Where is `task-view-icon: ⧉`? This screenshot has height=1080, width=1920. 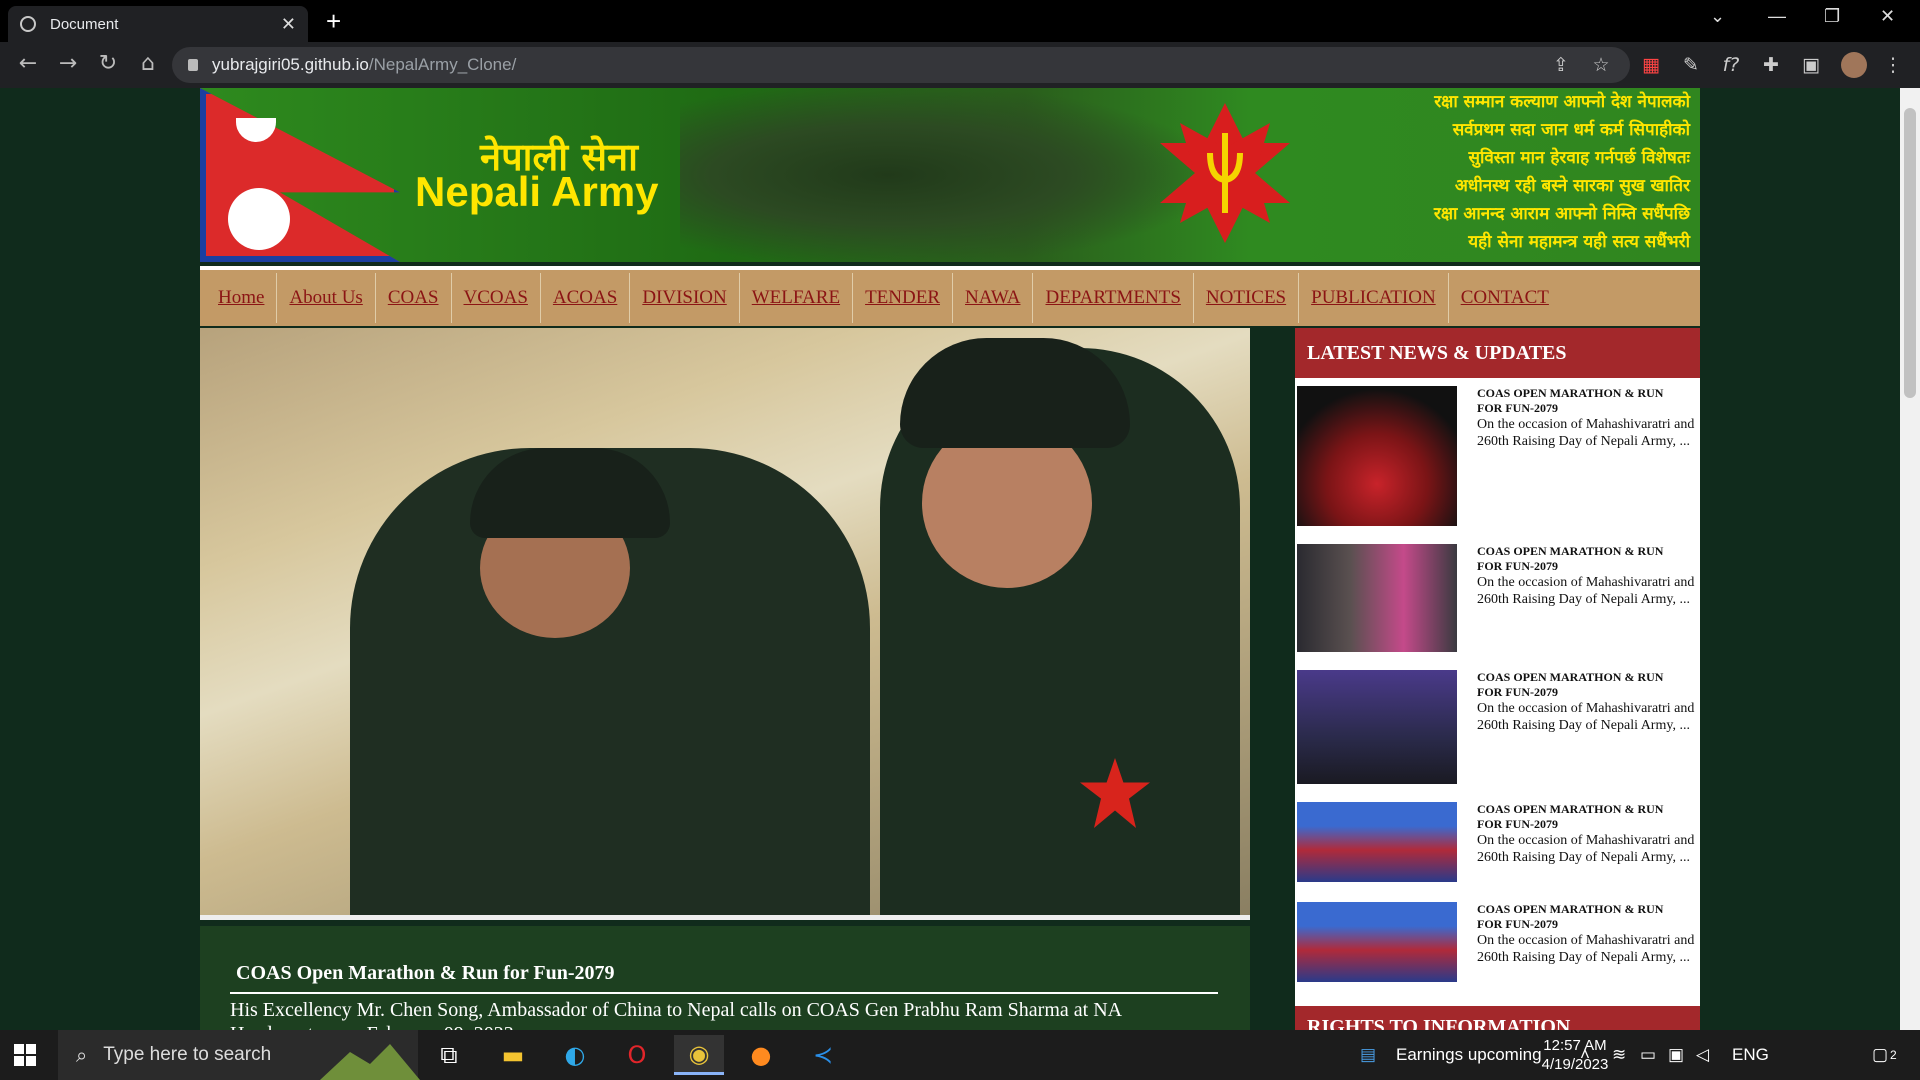 task-view-icon: ⧉ is located at coordinates (449, 1055).